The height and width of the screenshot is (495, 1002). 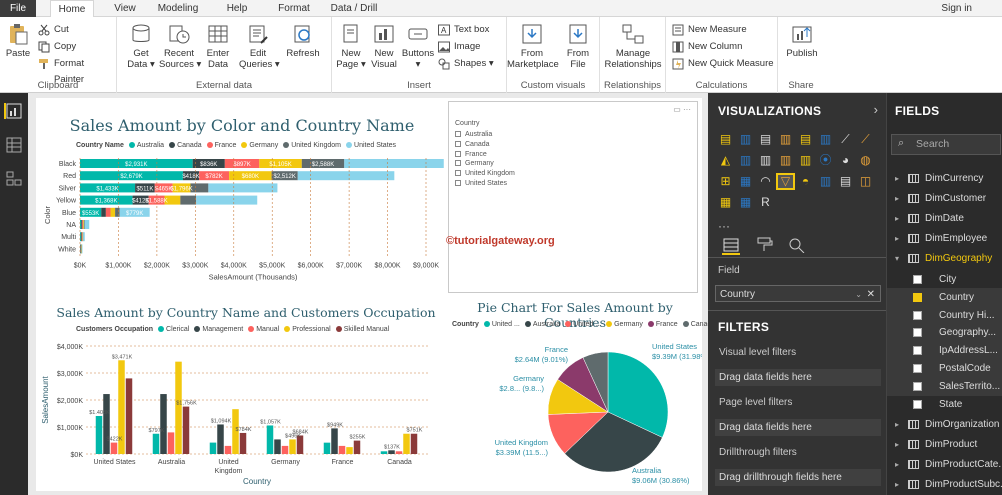 I want to click on legend-item: United States, so click(x=371, y=145).